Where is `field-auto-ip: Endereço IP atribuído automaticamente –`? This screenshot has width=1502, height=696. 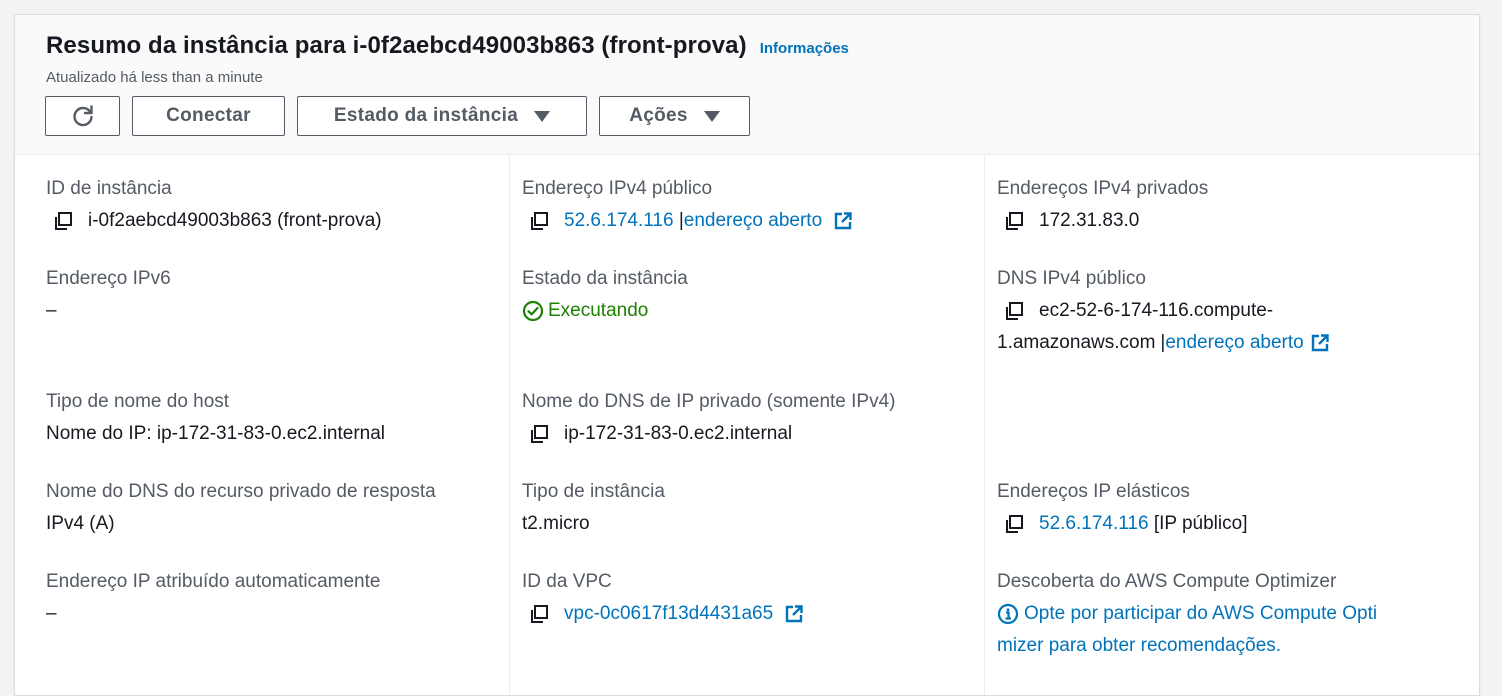
field-auto-ip: Endereço IP atribuído automaticamente – is located at coordinates (276, 598).